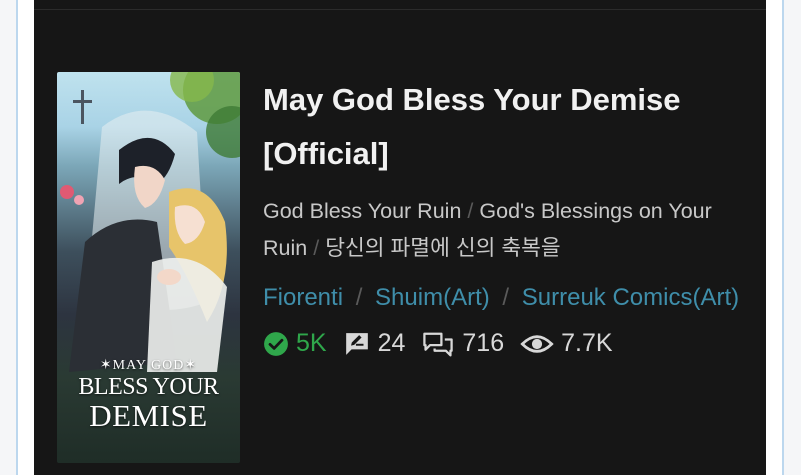 The image size is (801, 475). What do you see at coordinates (148, 387) in the screenshot?
I see `cover-title-line2: BLESS YOUR` at bounding box center [148, 387].